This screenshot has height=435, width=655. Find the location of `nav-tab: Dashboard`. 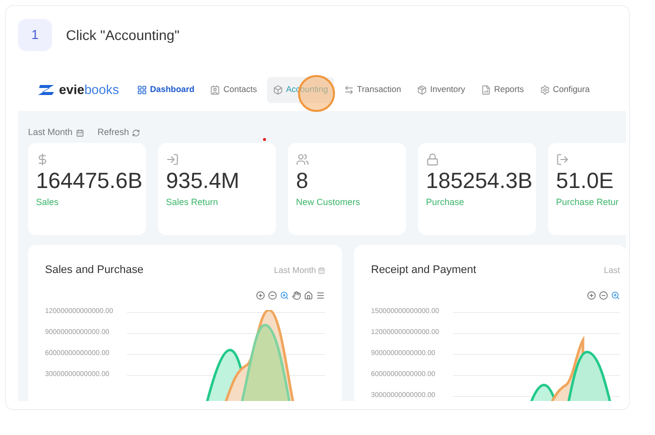

nav-tab: Dashboard is located at coordinates (165, 89).